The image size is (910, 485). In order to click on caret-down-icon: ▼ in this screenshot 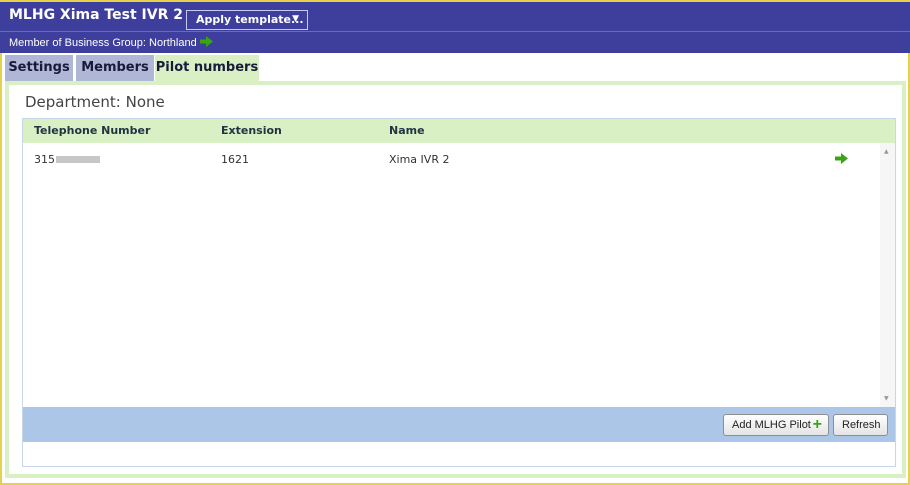, I will do `click(295, 19)`.